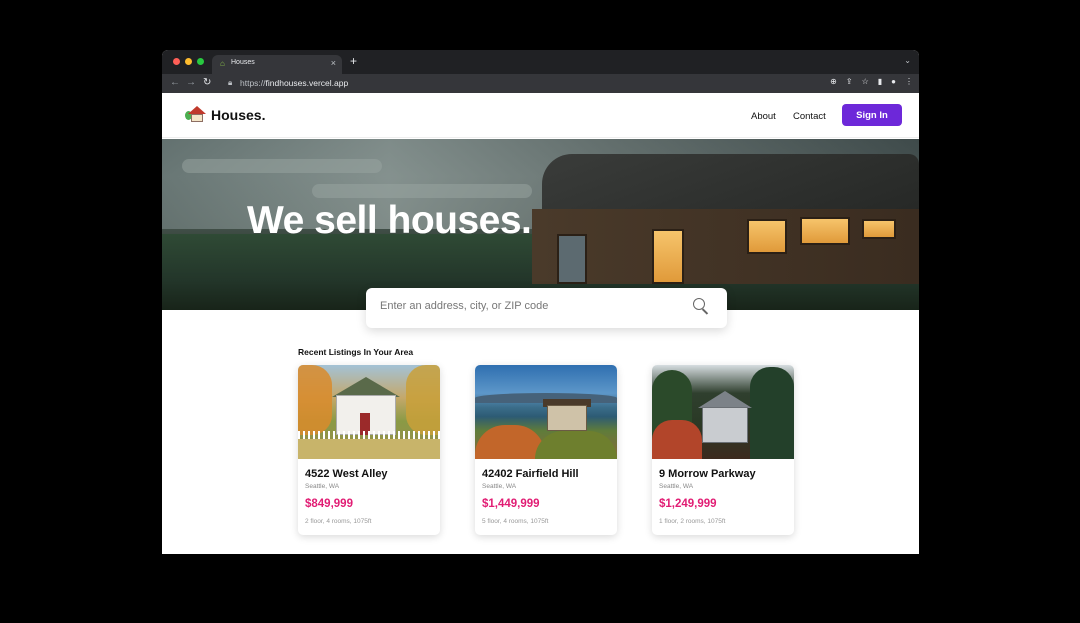 The height and width of the screenshot is (623, 1080). Describe the element at coordinates (688, 504) in the screenshot. I see `listing-price: $1,249,999` at that location.